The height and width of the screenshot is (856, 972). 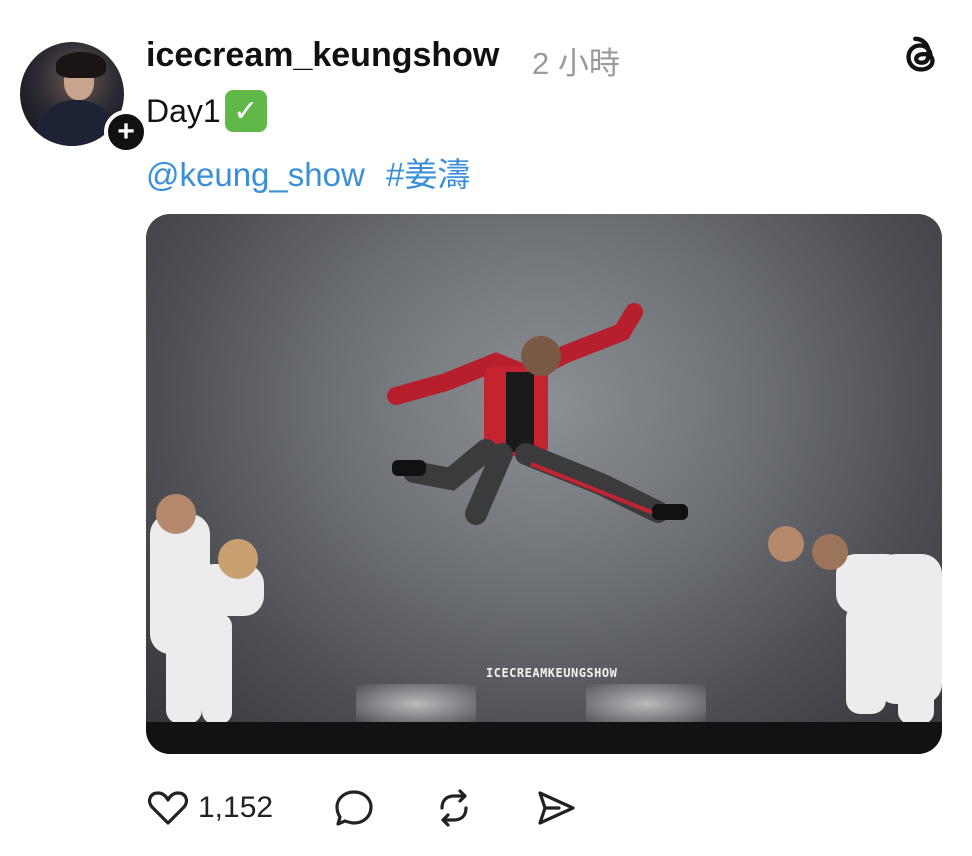 What do you see at coordinates (245, 111) in the screenshot?
I see `check-mark-icon: ✓` at bounding box center [245, 111].